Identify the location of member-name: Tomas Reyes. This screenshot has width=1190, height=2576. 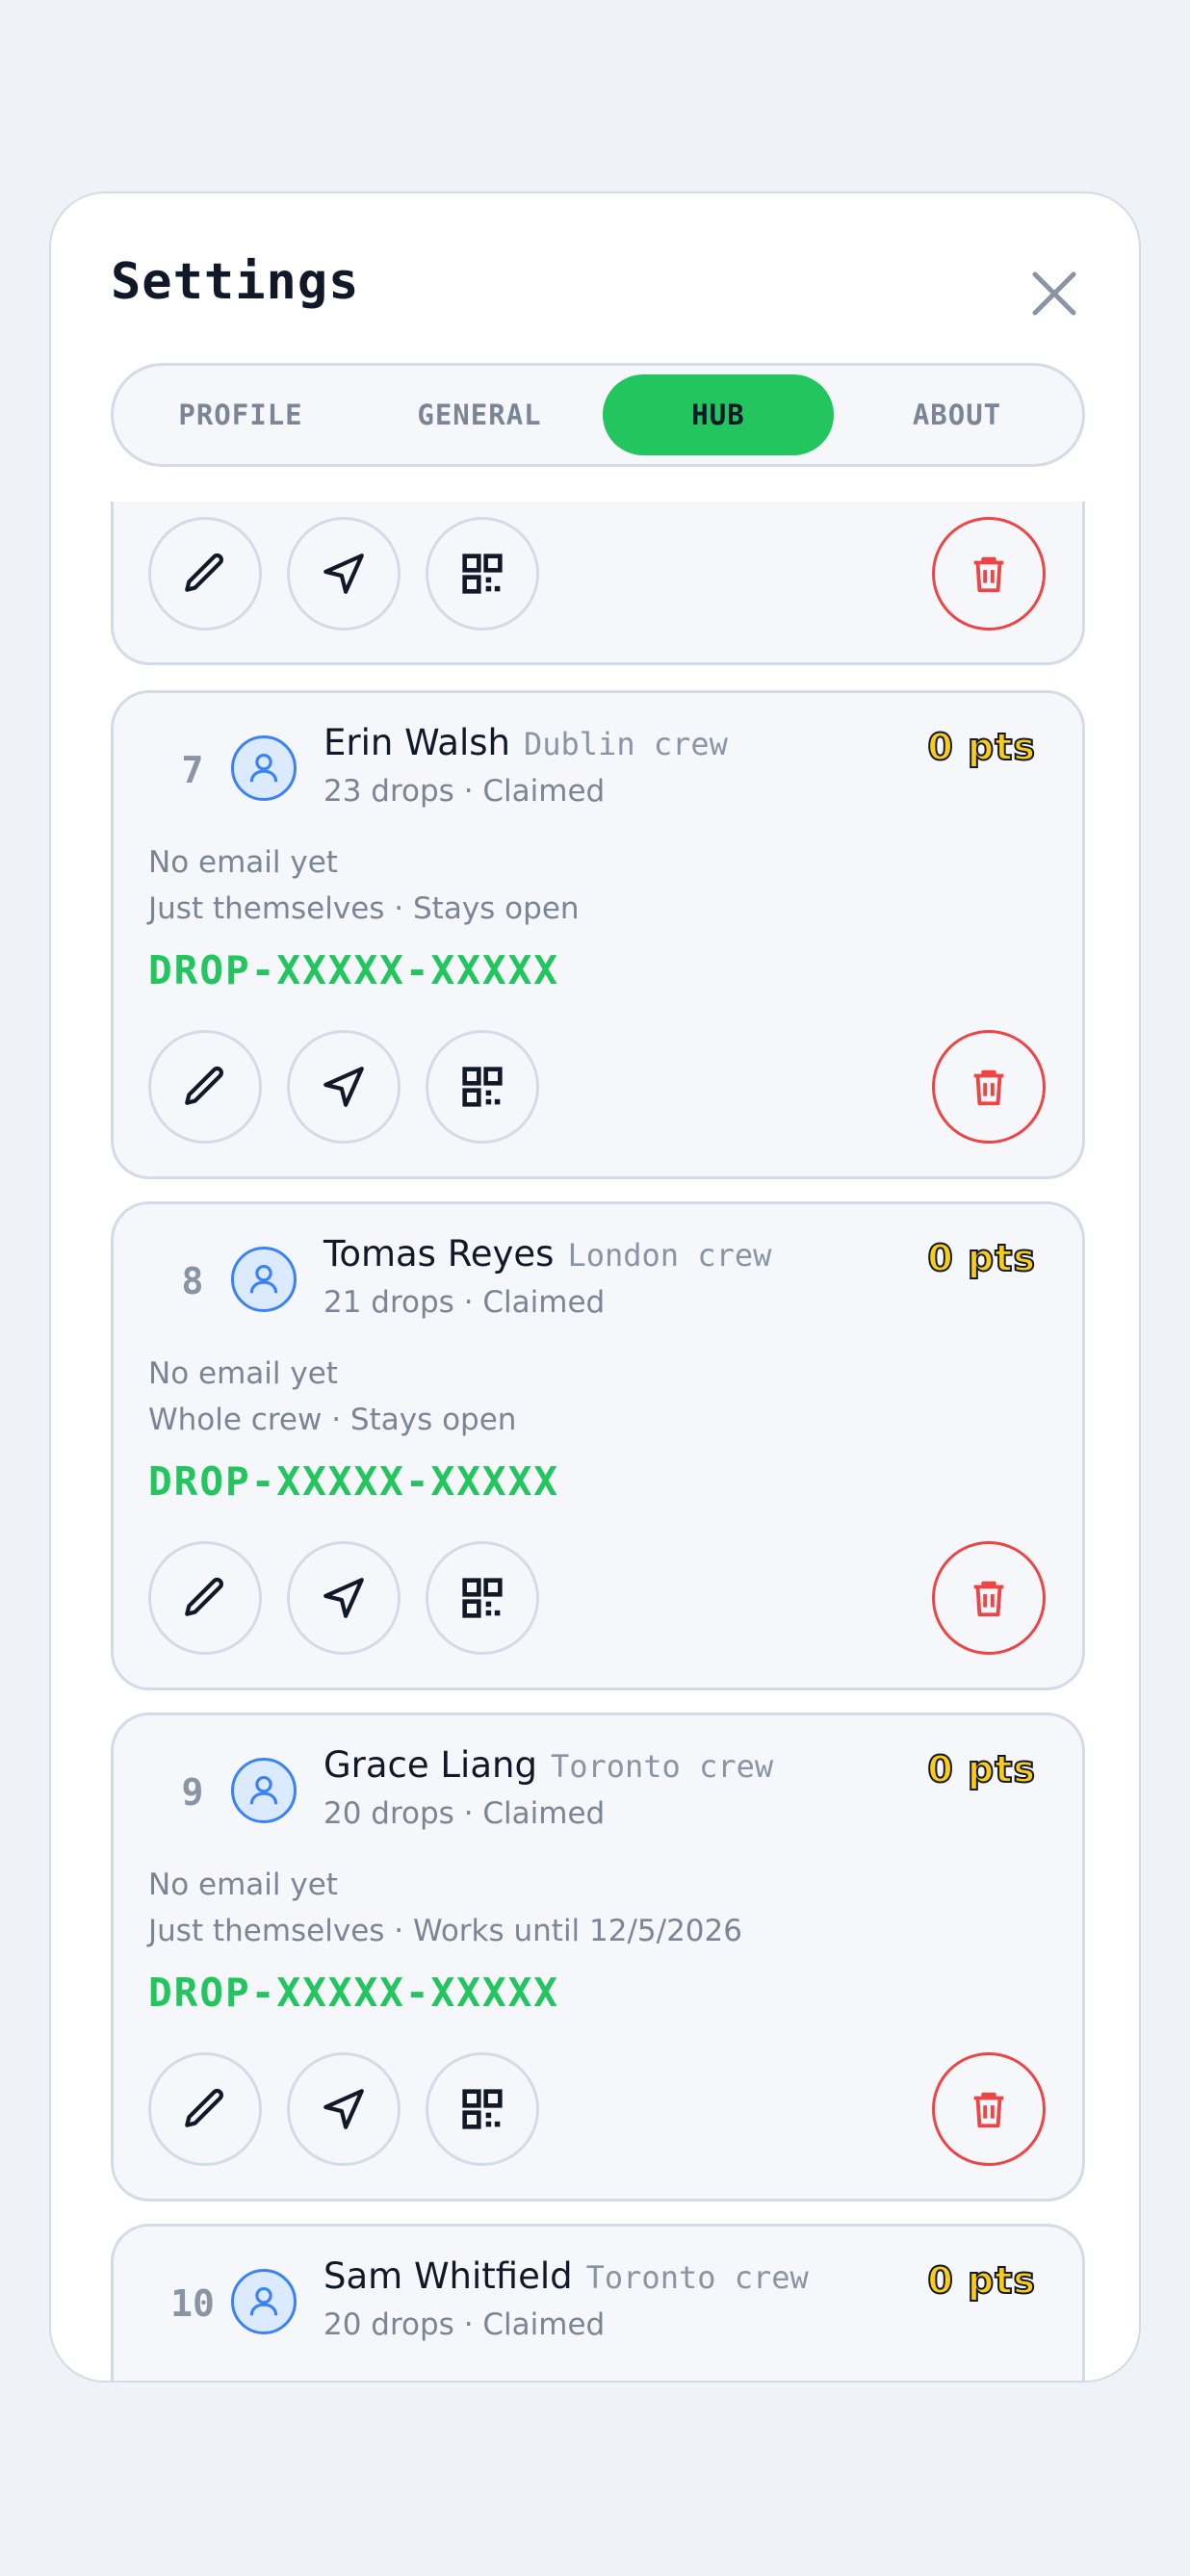
(439, 1254).